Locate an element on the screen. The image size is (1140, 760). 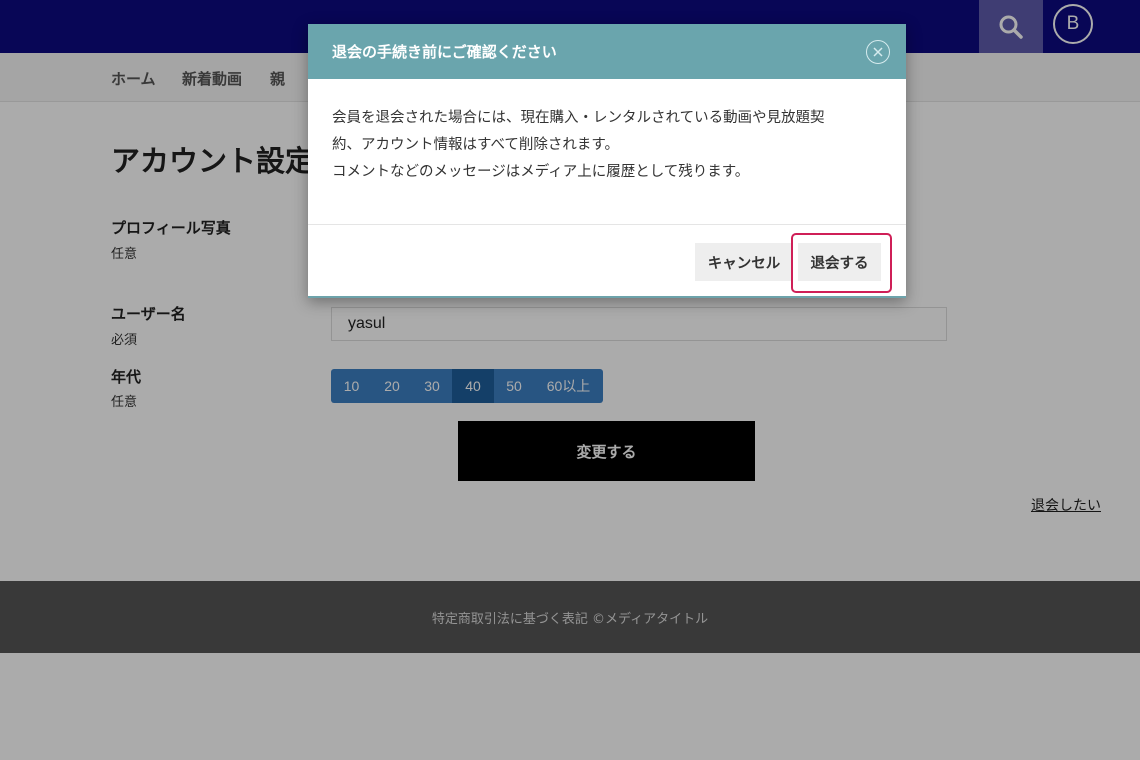
modal-title: 退会の手続き前にご確認ください is located at coordinates (444, 52).